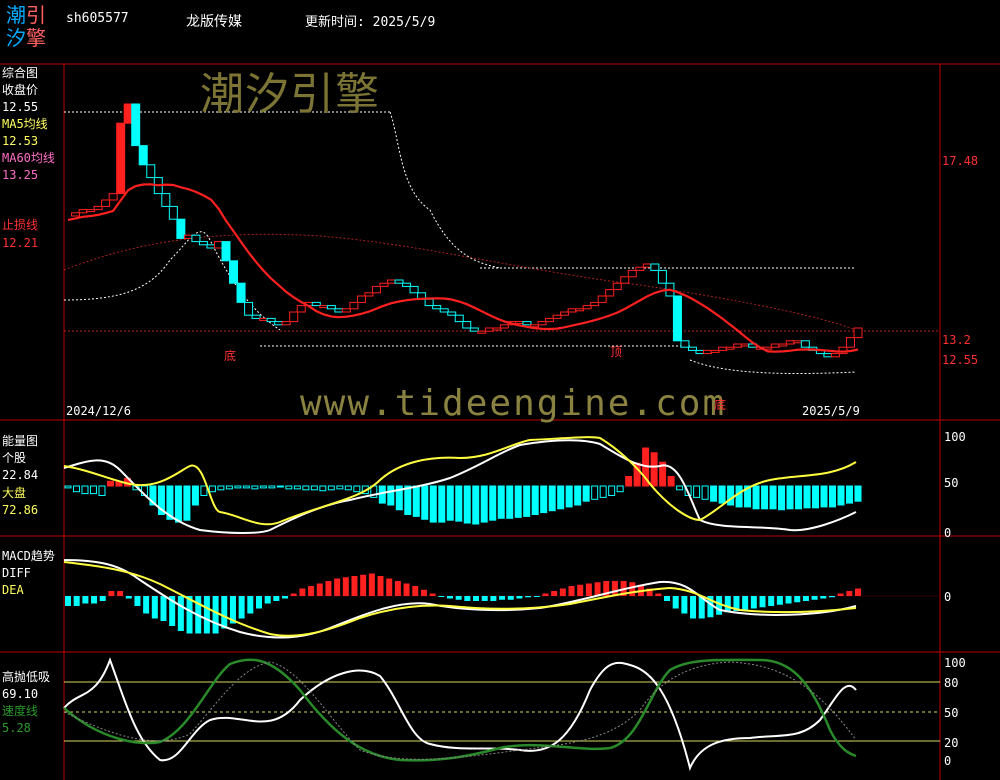 The width and height of the screenshot is (1000, 780). I want to click on tide-tick-20: 20, so click(951, 743).